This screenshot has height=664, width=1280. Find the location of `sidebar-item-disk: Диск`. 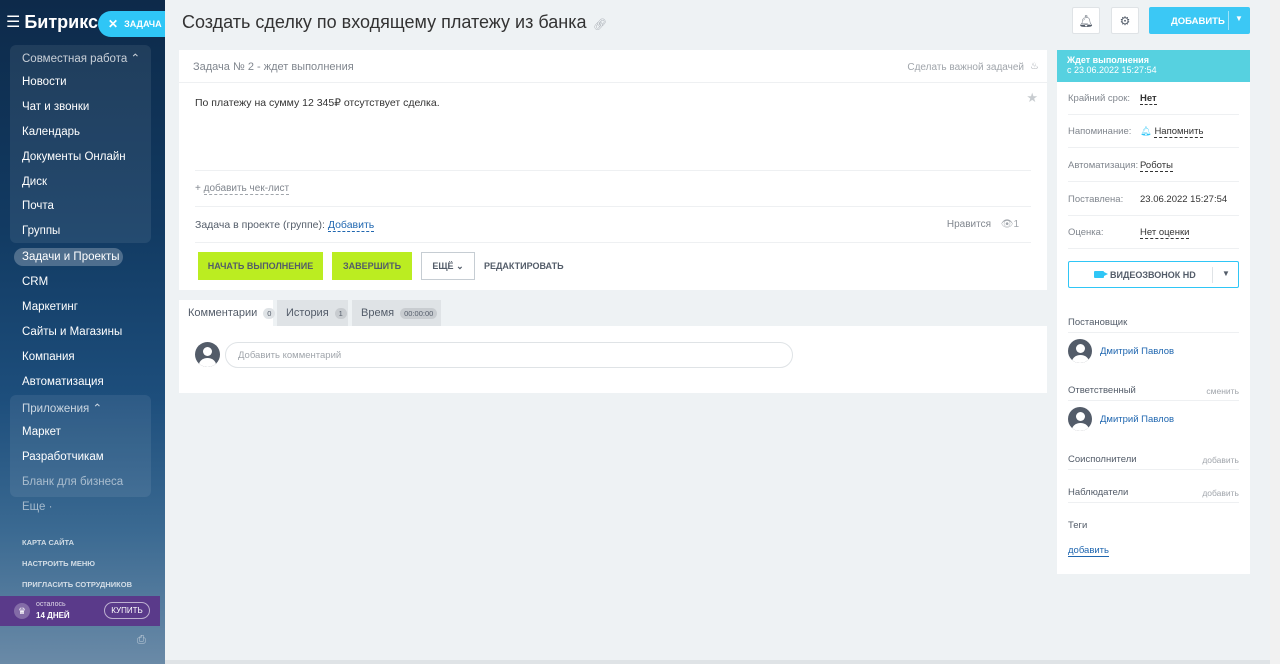

sidebar-item-disk: Диск is located at coordinates (34, 182).